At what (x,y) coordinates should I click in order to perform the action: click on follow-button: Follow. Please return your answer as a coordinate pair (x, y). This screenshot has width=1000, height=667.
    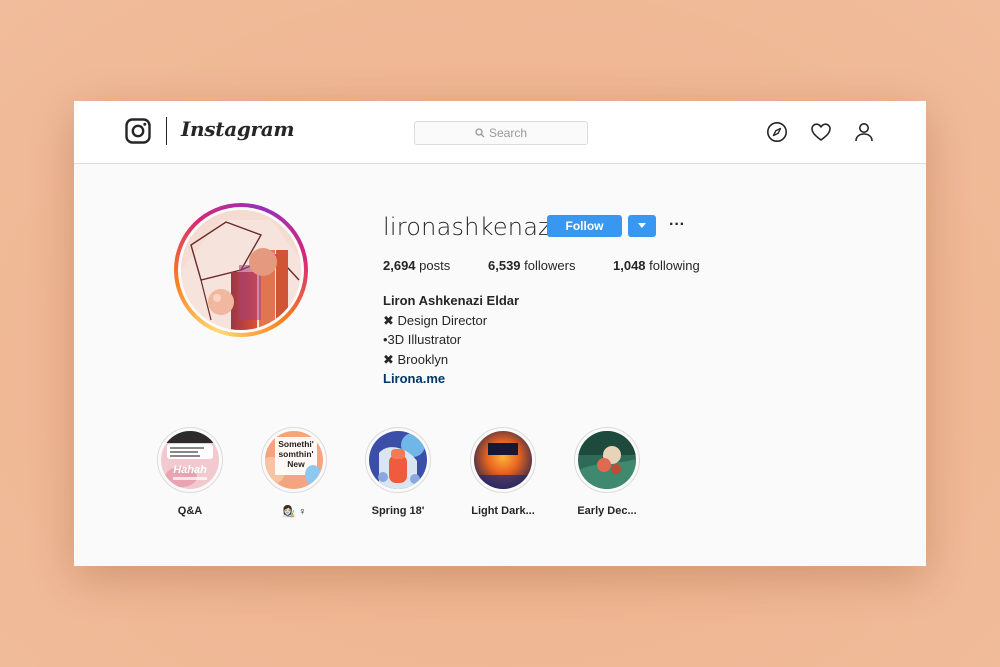
    Looking at the image, I should click on (584, 226).